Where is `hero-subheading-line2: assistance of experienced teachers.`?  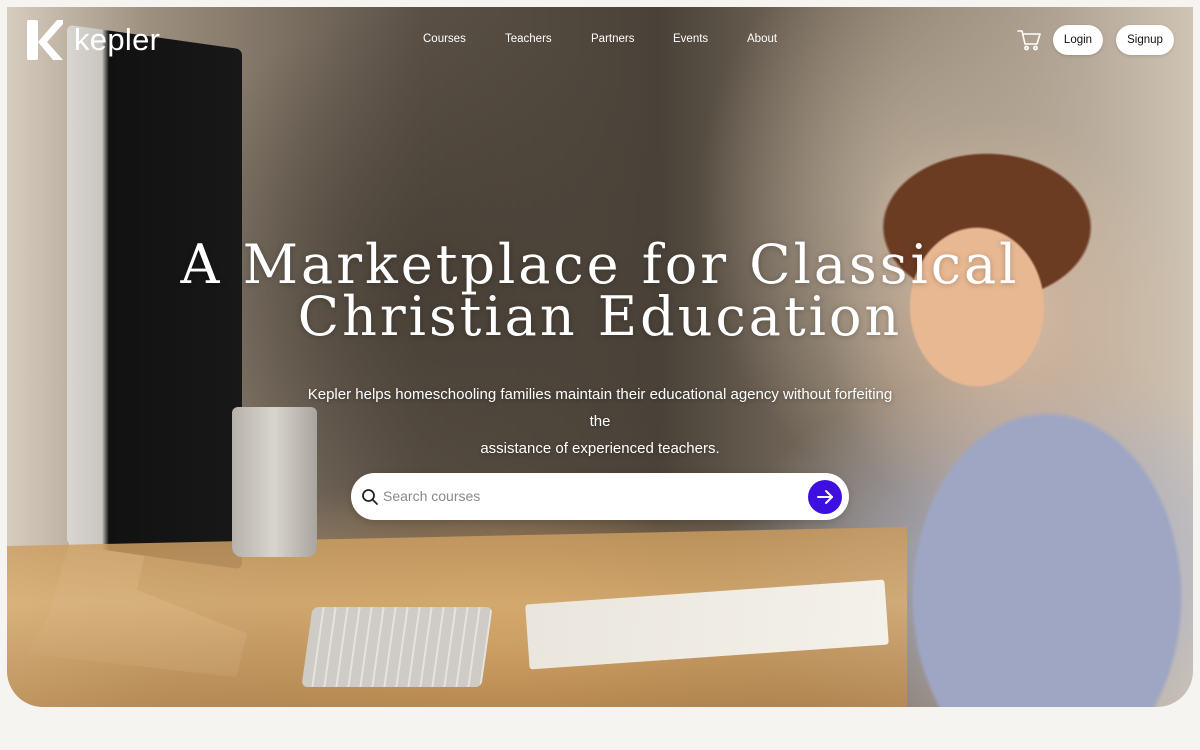 hero-subheading-line2: assistance of experienced teachers. is located at coordinates (600, 448).